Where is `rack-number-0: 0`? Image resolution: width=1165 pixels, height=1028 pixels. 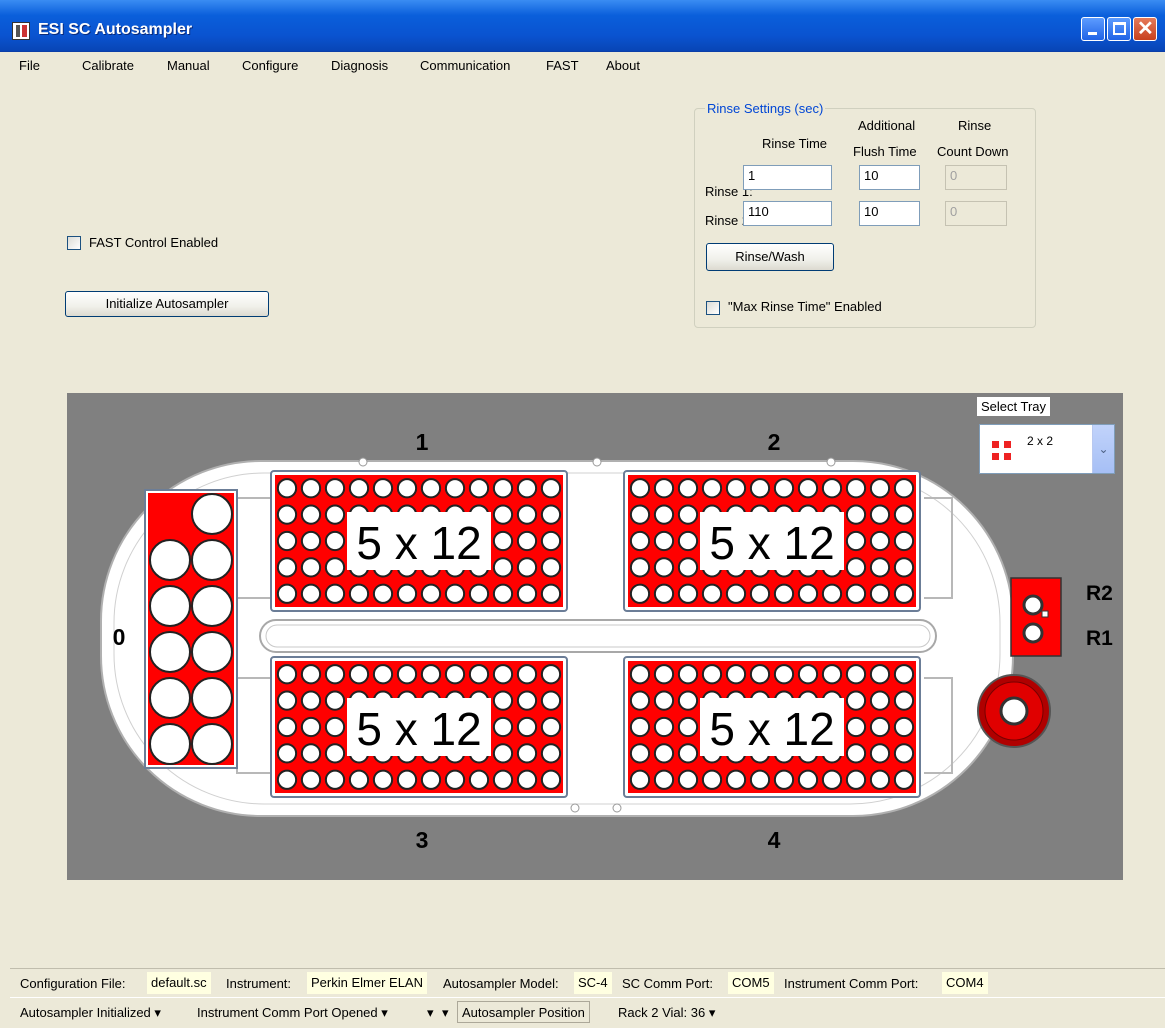 rack-number-0: 0 is located at coordinates (119, 637).